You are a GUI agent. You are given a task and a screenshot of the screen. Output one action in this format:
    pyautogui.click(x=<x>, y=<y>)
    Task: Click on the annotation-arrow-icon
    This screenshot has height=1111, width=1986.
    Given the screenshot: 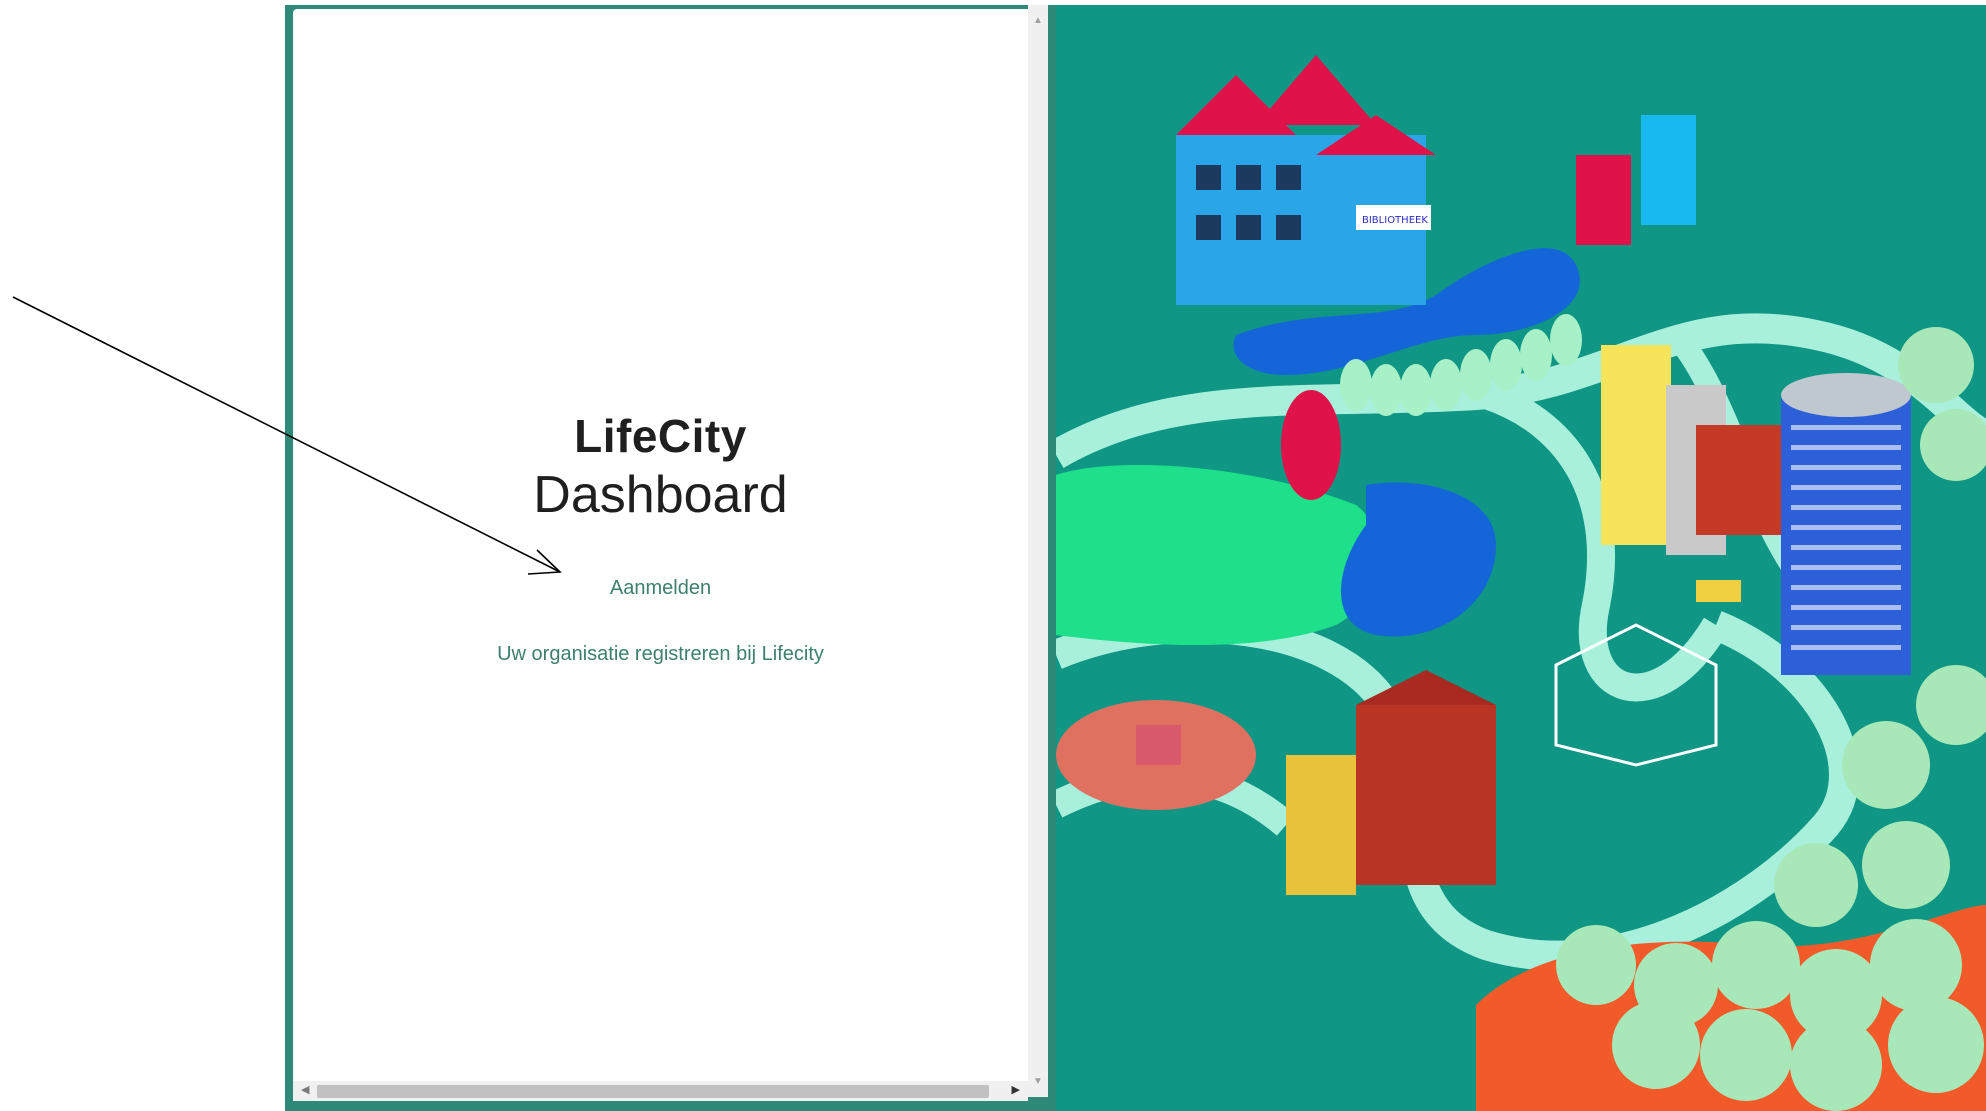 What is the action you would take?
    pyautogui.click(x=287, y=435)
    